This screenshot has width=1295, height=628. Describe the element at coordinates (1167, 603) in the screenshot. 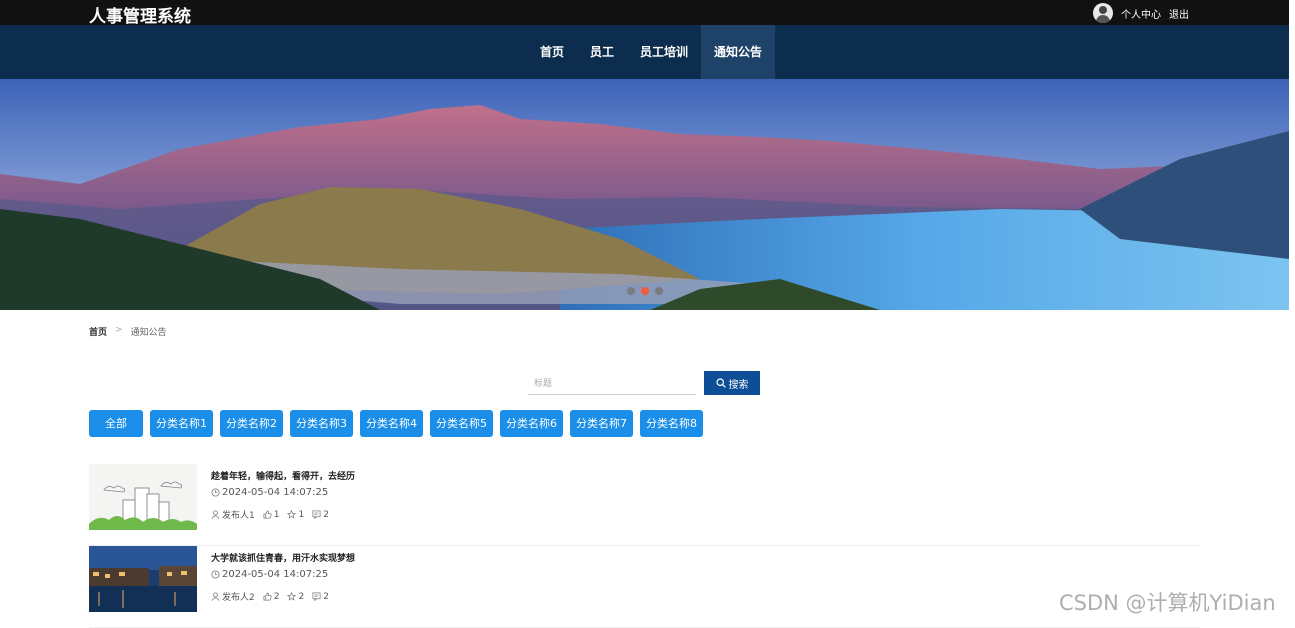

I see `watermark: CSDN @计算机YiDian` at that location.